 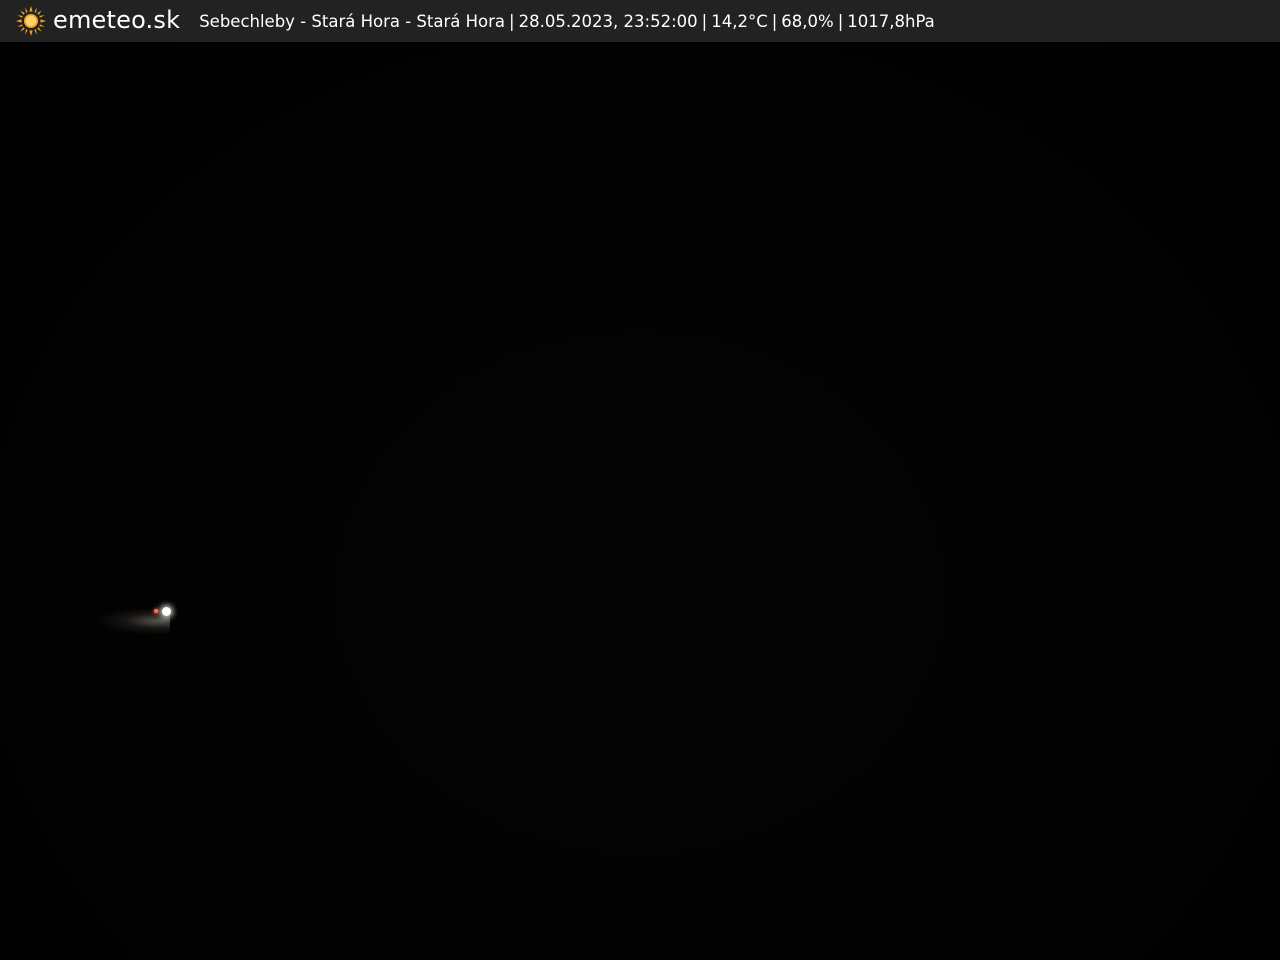 I want to click on pressure-value: 1017,8hPa, so click(x=891, y=21).